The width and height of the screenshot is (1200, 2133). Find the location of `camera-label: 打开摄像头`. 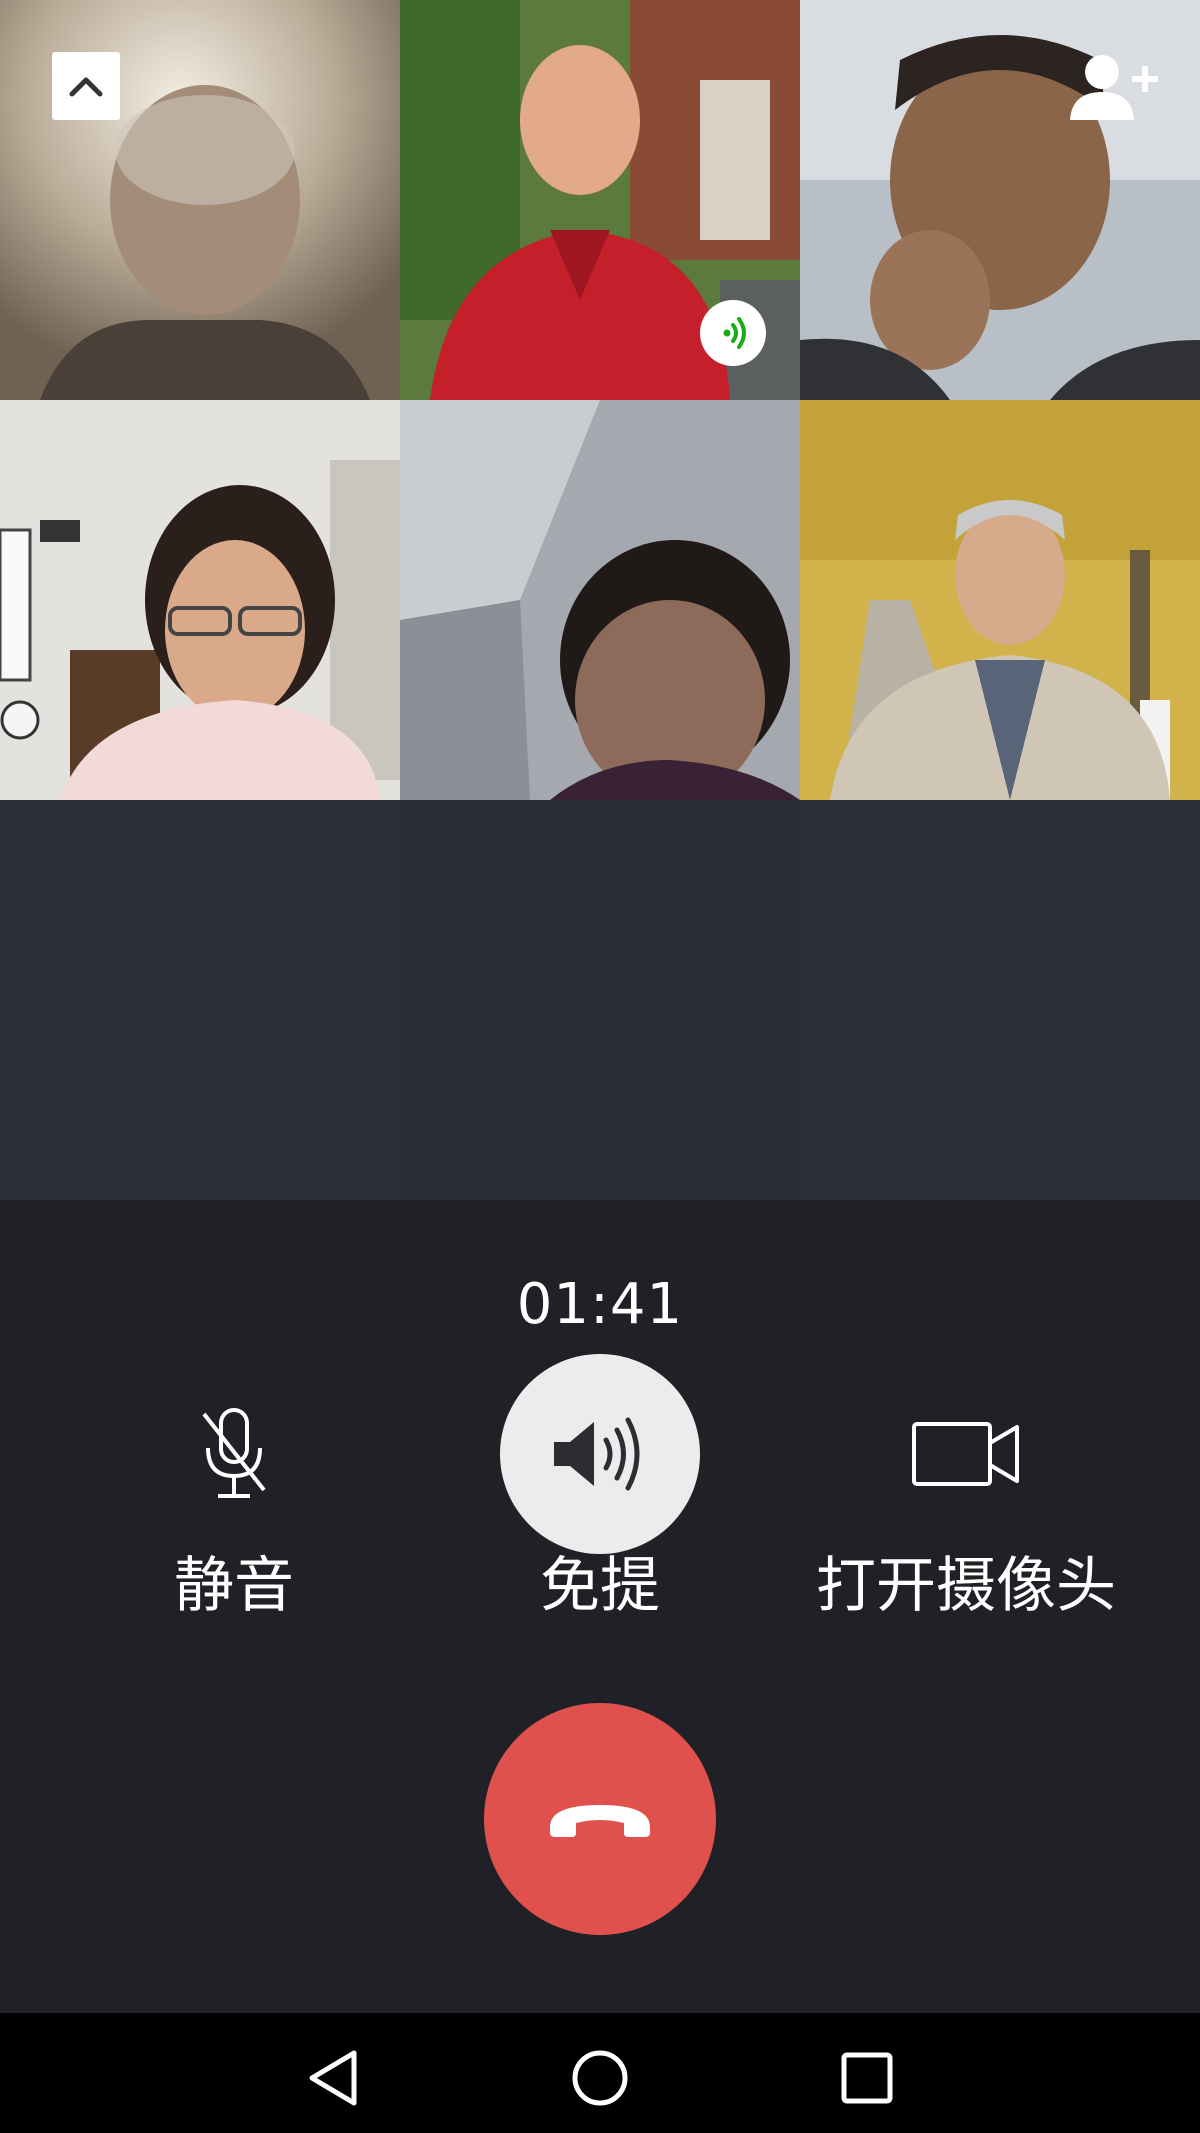

camera-label: 打开摄像头 is located at coordinates (966, 1586).